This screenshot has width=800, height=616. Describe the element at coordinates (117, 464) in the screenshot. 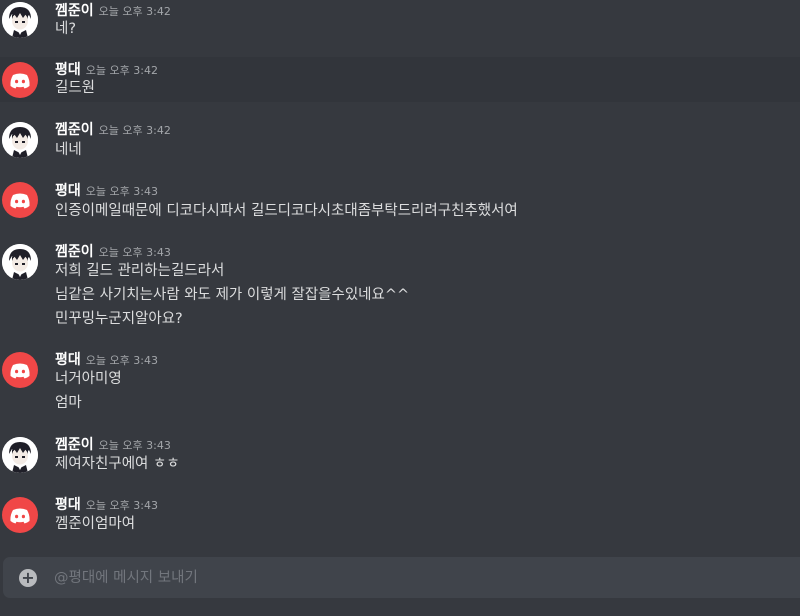

I see `message-text: 제여자친구에여 ㅎㅎ` at that location.